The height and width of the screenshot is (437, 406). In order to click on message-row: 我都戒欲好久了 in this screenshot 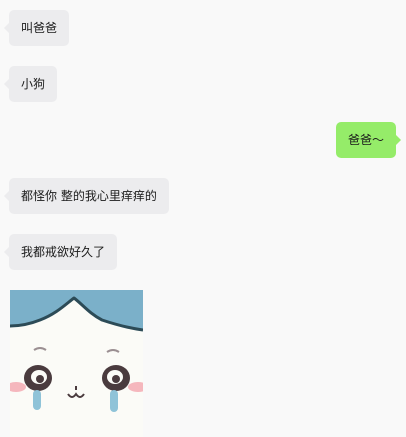, I will do `click(203, 252)`.